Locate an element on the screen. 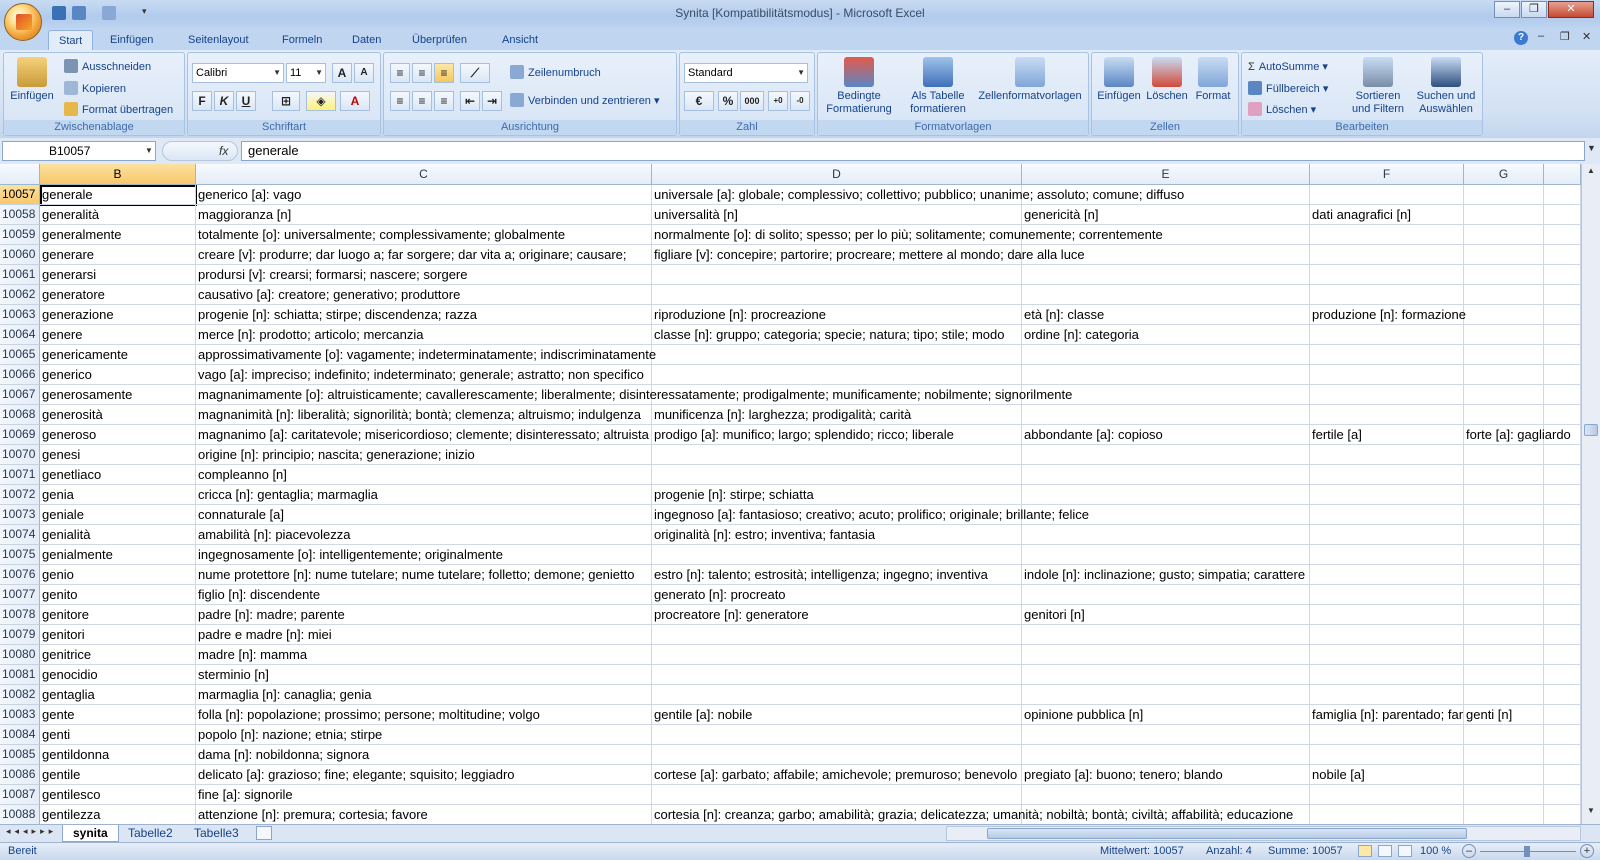  paste-button: Einfügen is located at coordinates (32, 80).